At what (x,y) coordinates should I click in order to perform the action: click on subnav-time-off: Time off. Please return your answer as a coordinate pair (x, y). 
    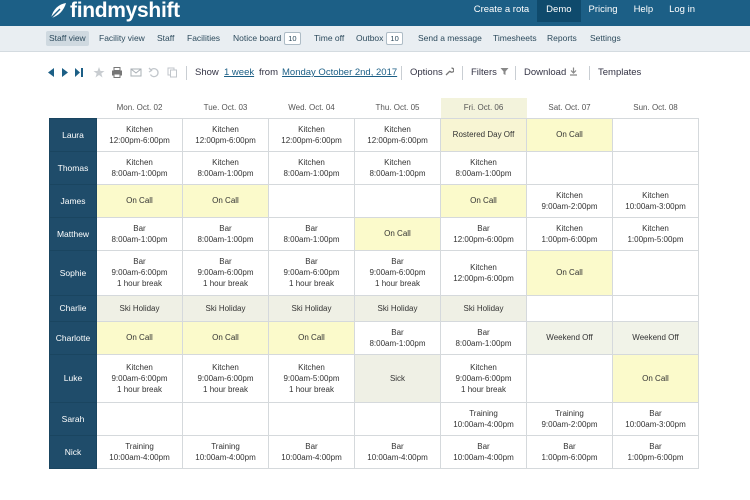
    Looking at the image, I should click on (329, 38).